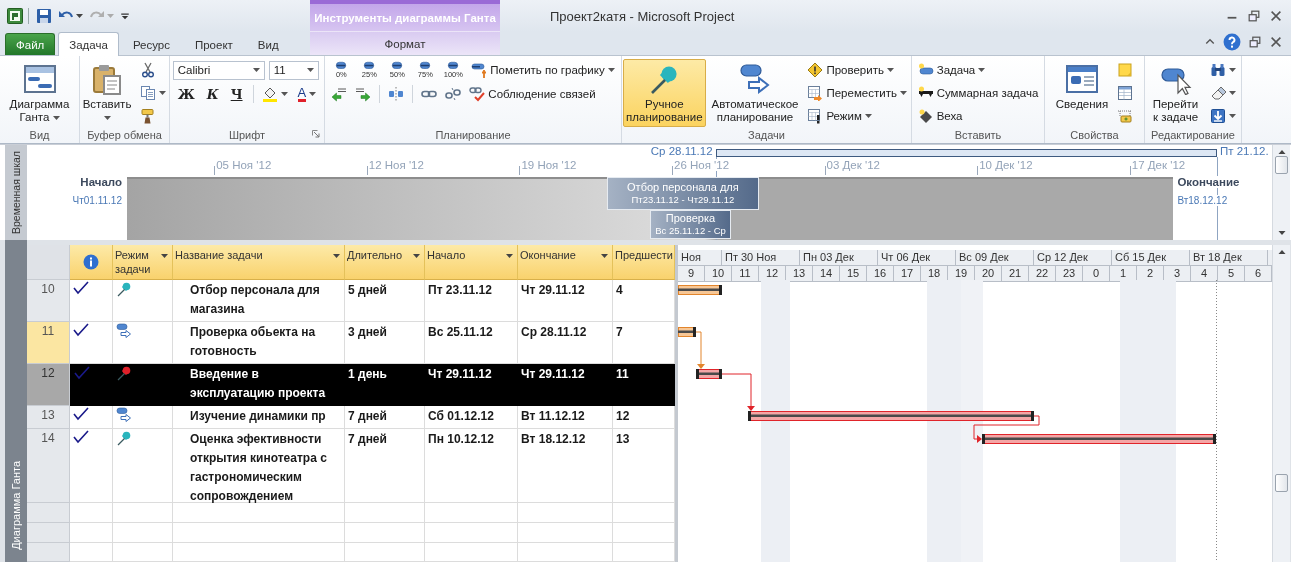 The image size is (1291, 562). I want to click on mode-button: Режим, so click(857, 115).